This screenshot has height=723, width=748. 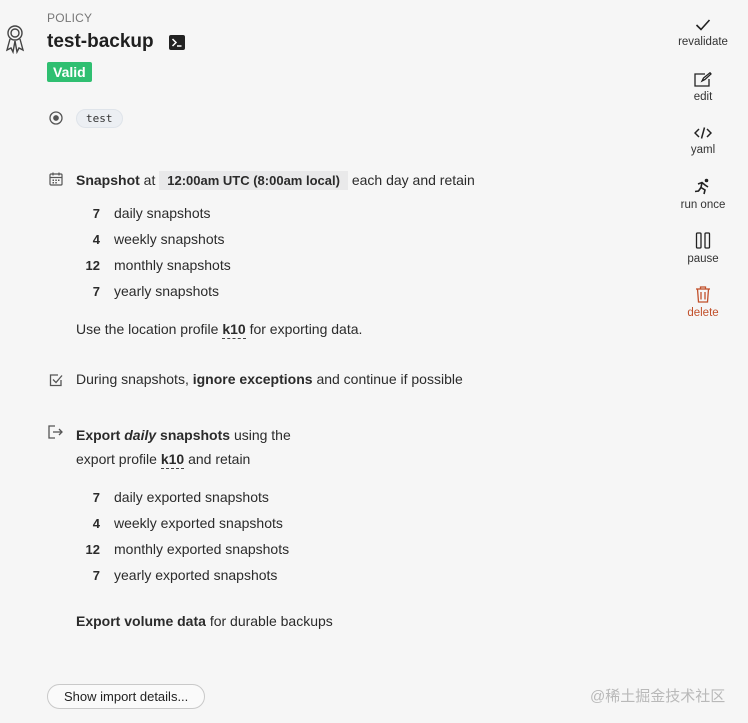 I want to click on pause-icon, so click(x=703, y=240).